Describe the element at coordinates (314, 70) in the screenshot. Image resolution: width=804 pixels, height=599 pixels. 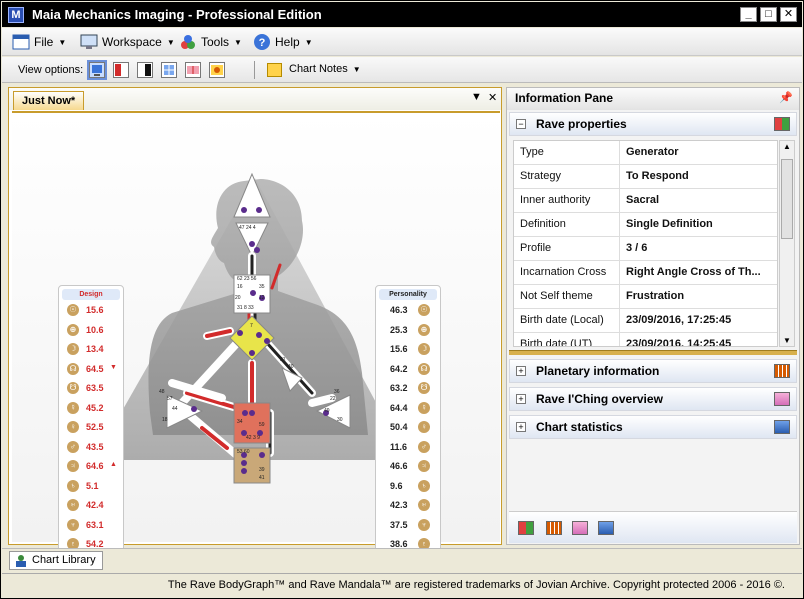
I see `chart-notes-button: Chart Notes ▼` at that location.